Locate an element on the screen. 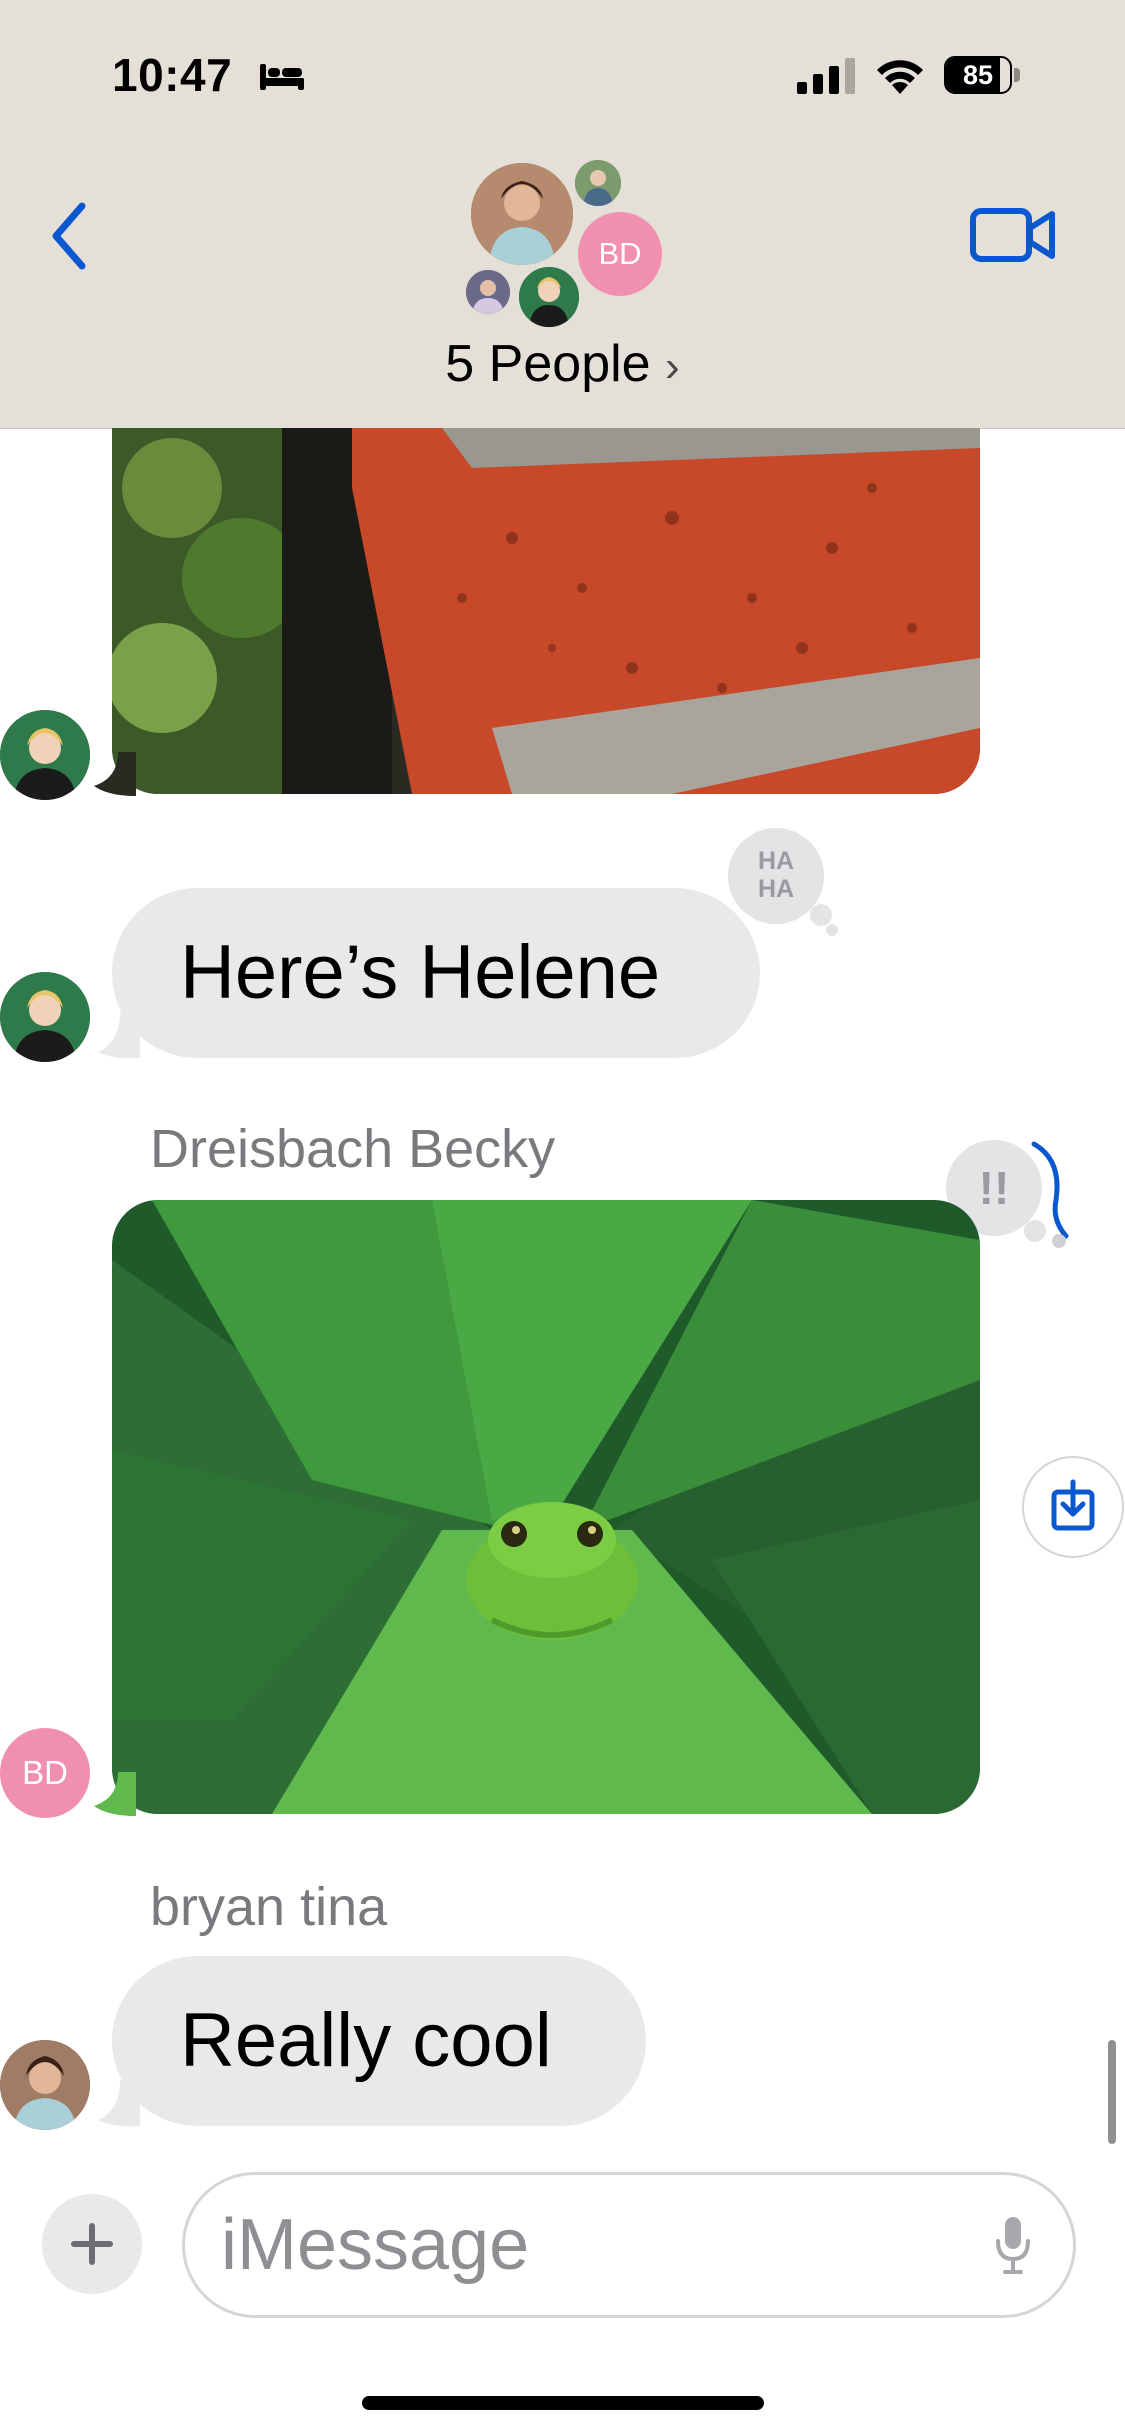 The height and width of the screenshot is (2436, 1125). download-icon is located at coordinates (1073, 1505).